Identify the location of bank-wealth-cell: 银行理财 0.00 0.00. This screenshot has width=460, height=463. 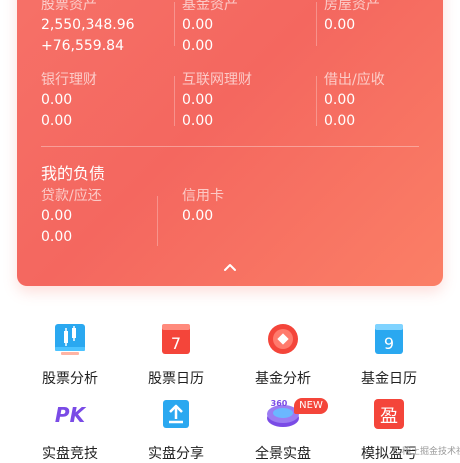
(100, 101).